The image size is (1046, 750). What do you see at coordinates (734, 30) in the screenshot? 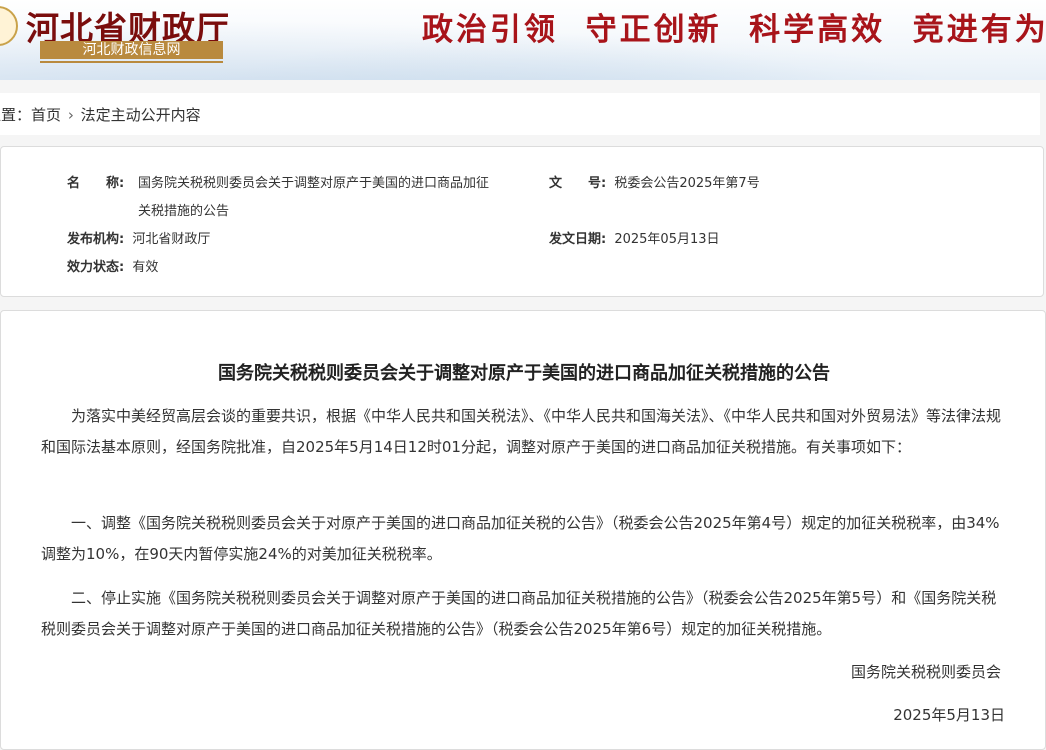
I see `header-slogan: 政治引领 守正创新 科学高效 竞进有为` at bounding box center [734, 30].